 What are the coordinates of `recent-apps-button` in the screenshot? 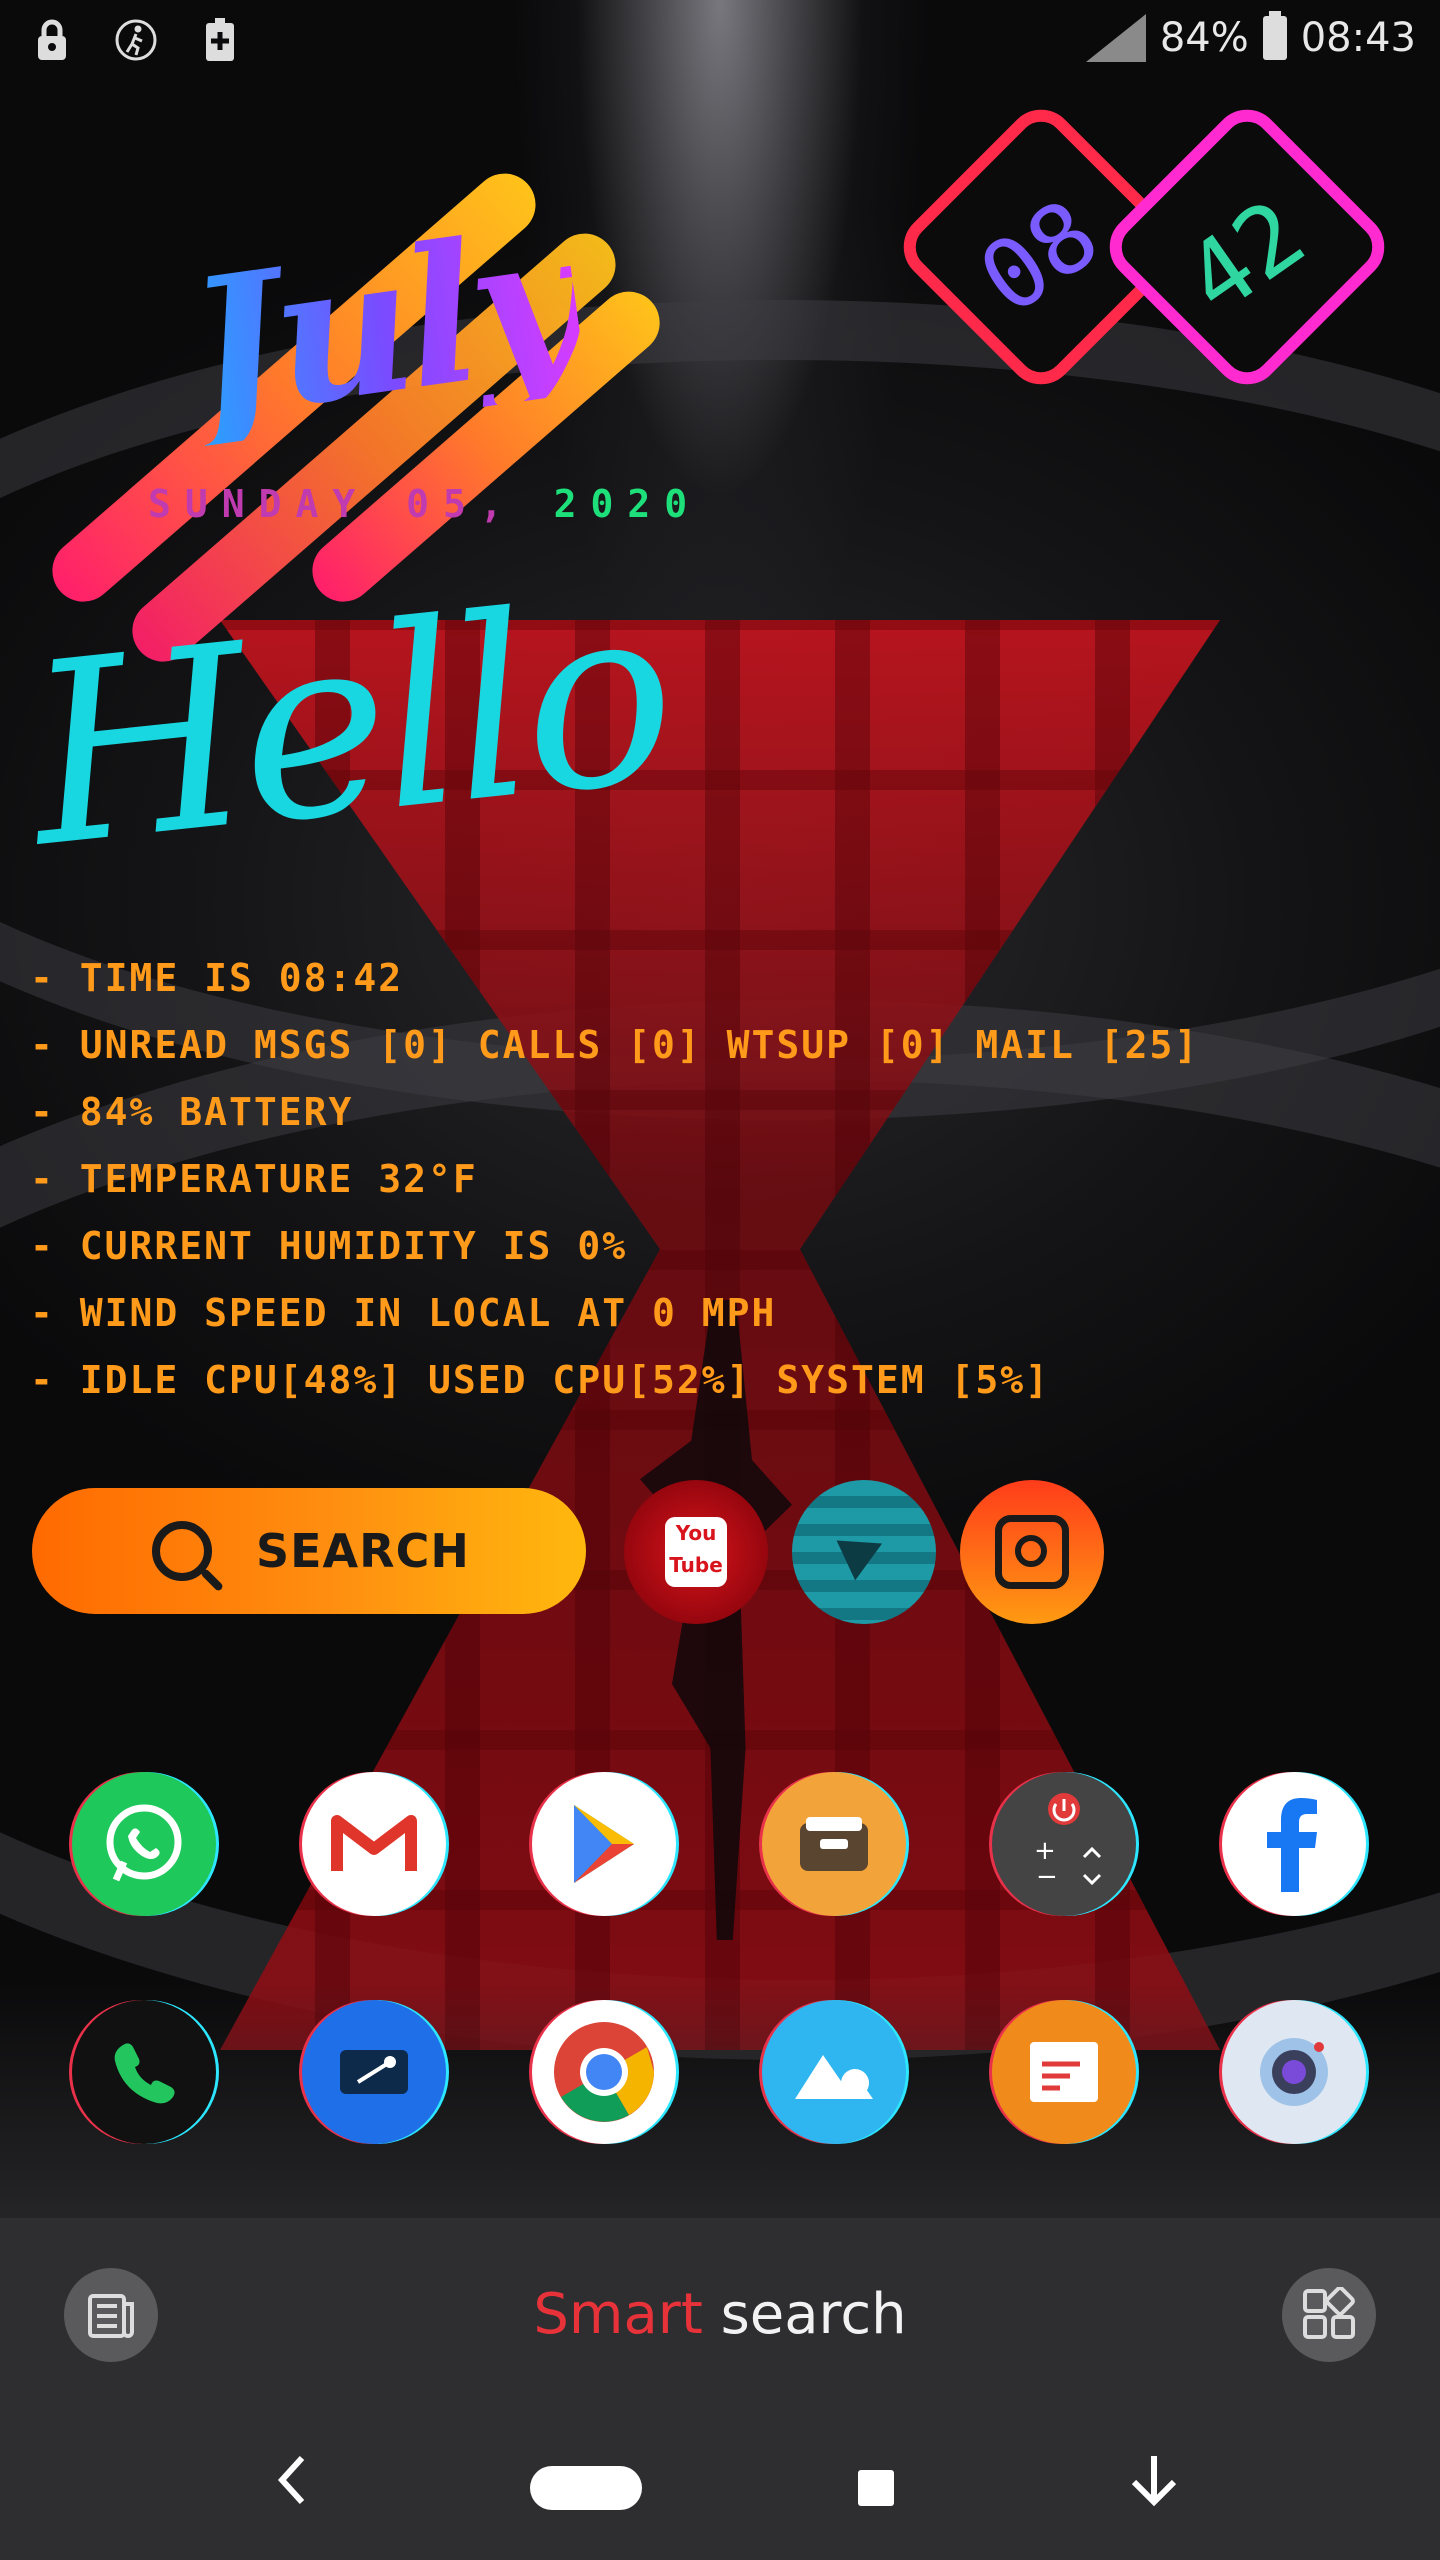 It's located at (876, 2488).